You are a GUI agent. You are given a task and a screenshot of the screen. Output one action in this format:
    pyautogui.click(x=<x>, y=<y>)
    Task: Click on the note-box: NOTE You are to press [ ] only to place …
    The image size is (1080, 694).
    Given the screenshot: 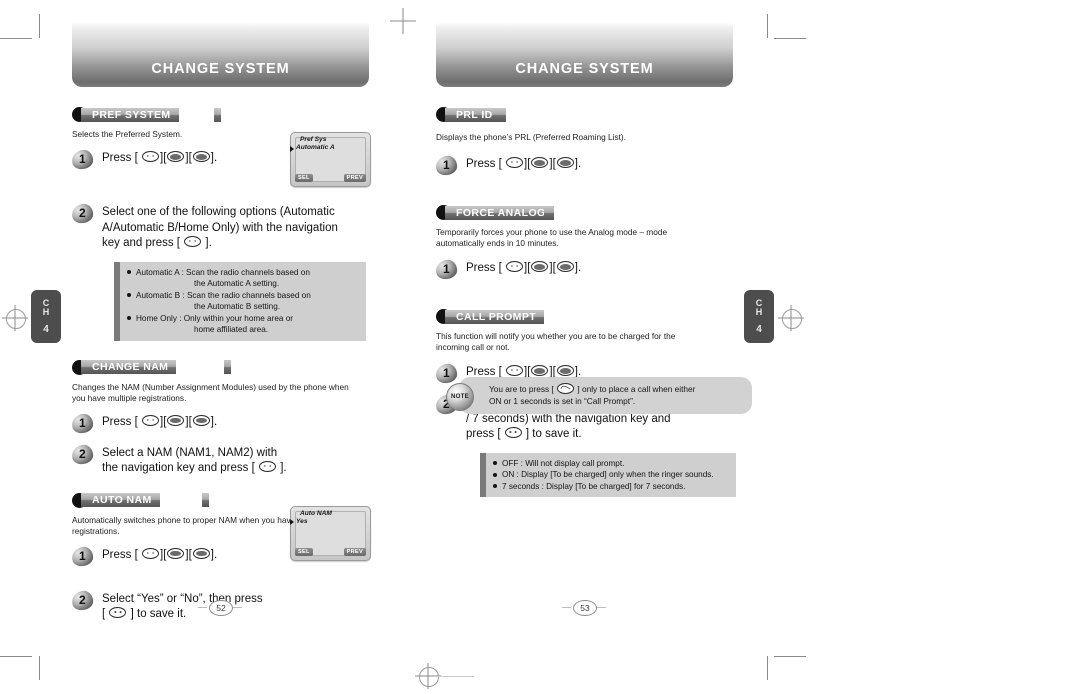 What is the action you would take?
    pyautogui.click(x=599, y=395)
    